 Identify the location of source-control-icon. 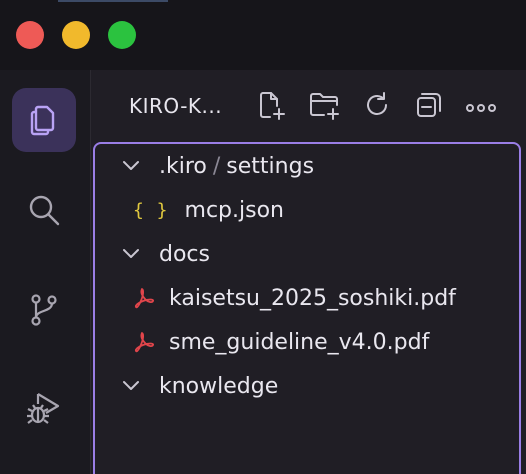
(44, 310).